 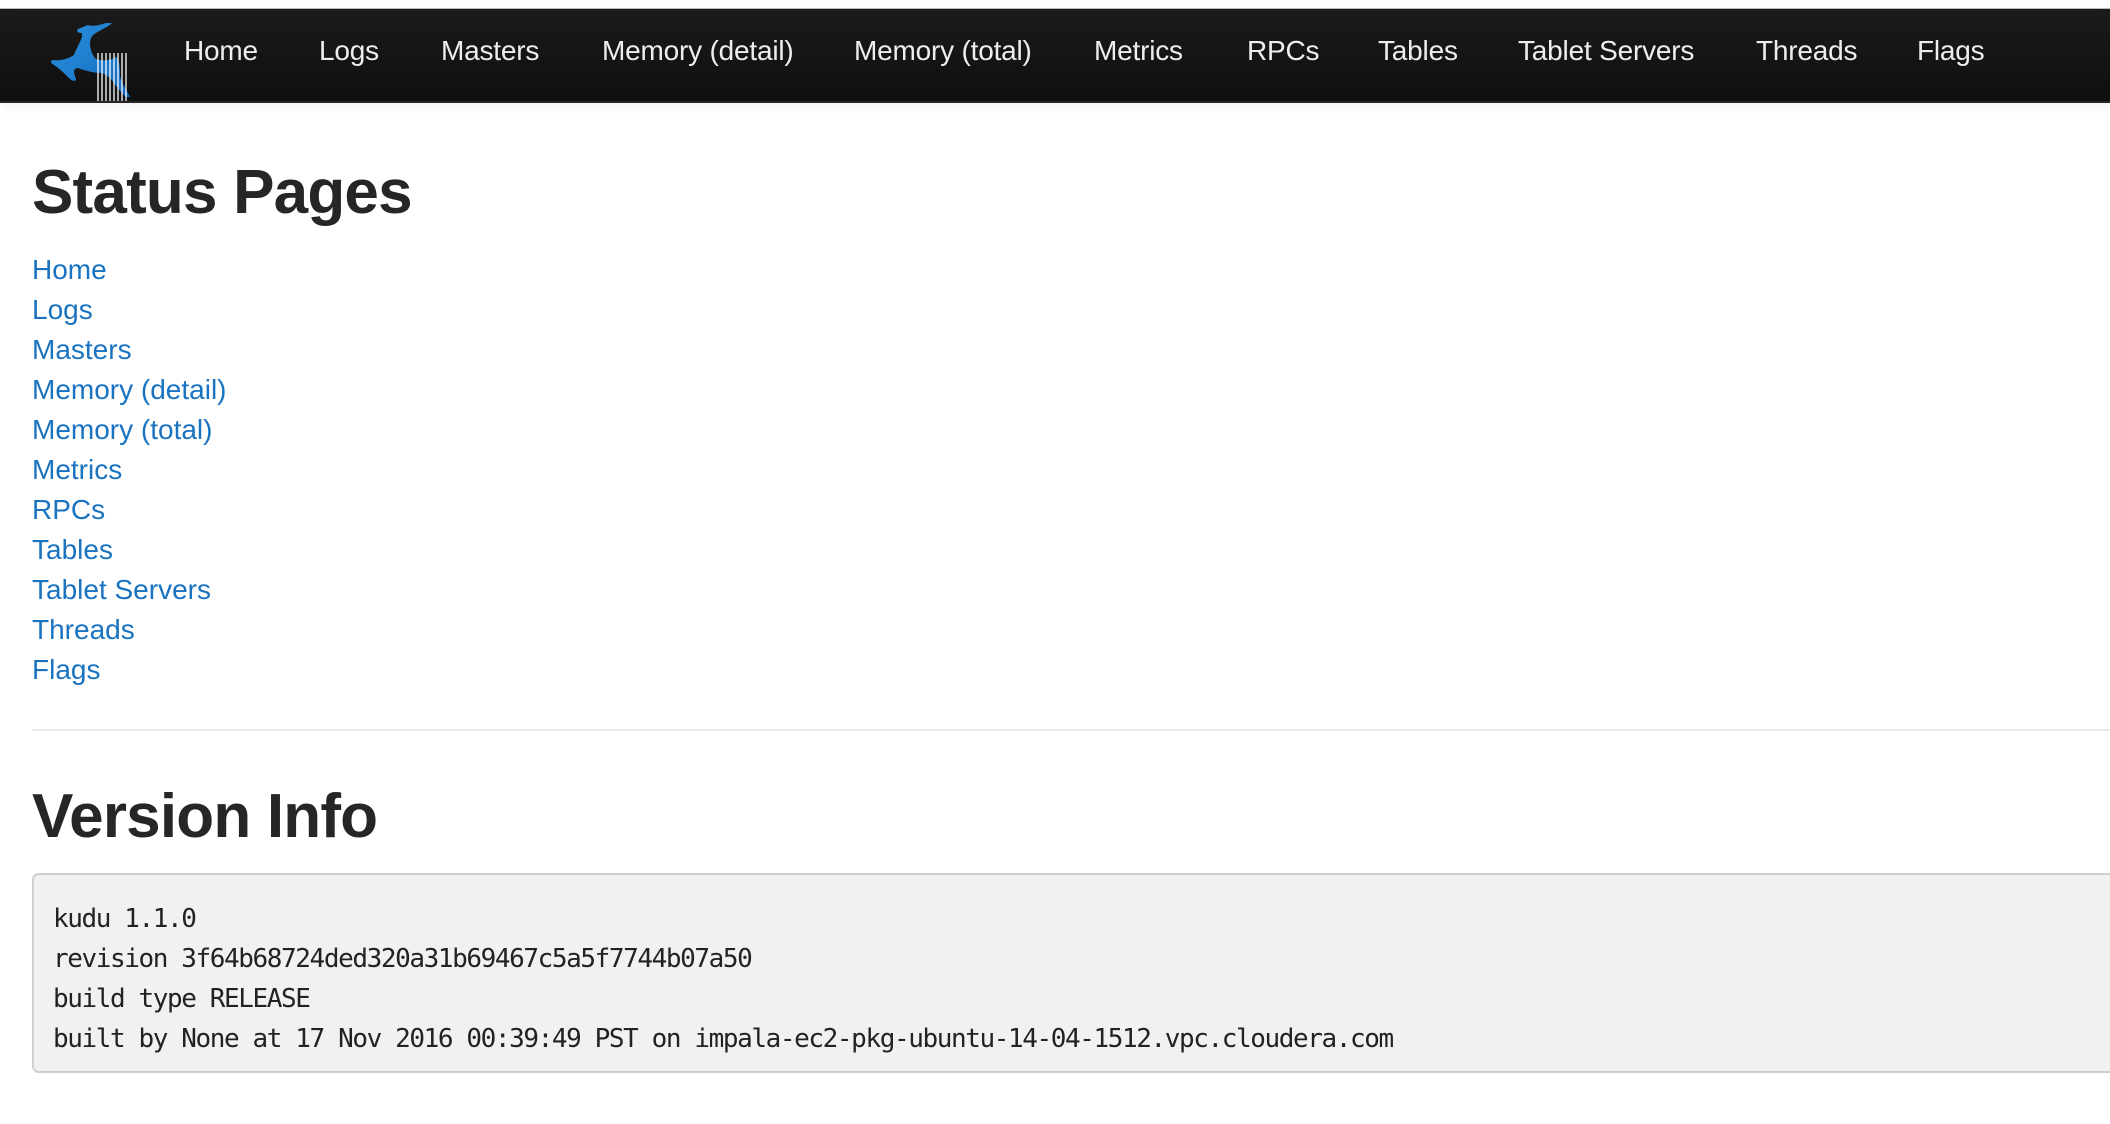 I want to click on link-home: Home, so click(x=129, y=270).